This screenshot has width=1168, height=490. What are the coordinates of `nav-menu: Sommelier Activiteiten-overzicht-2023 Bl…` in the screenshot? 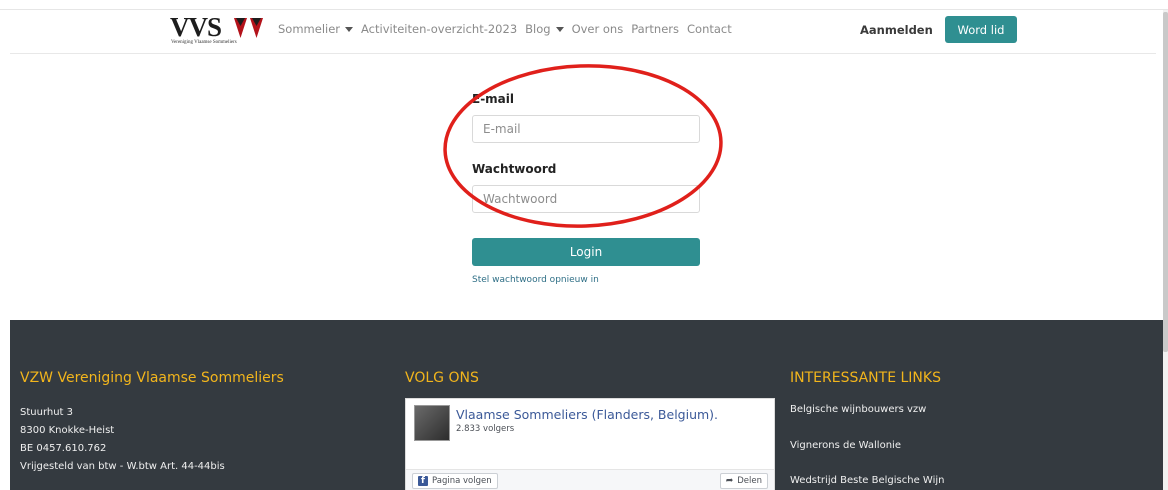 It's located at (505, 29).